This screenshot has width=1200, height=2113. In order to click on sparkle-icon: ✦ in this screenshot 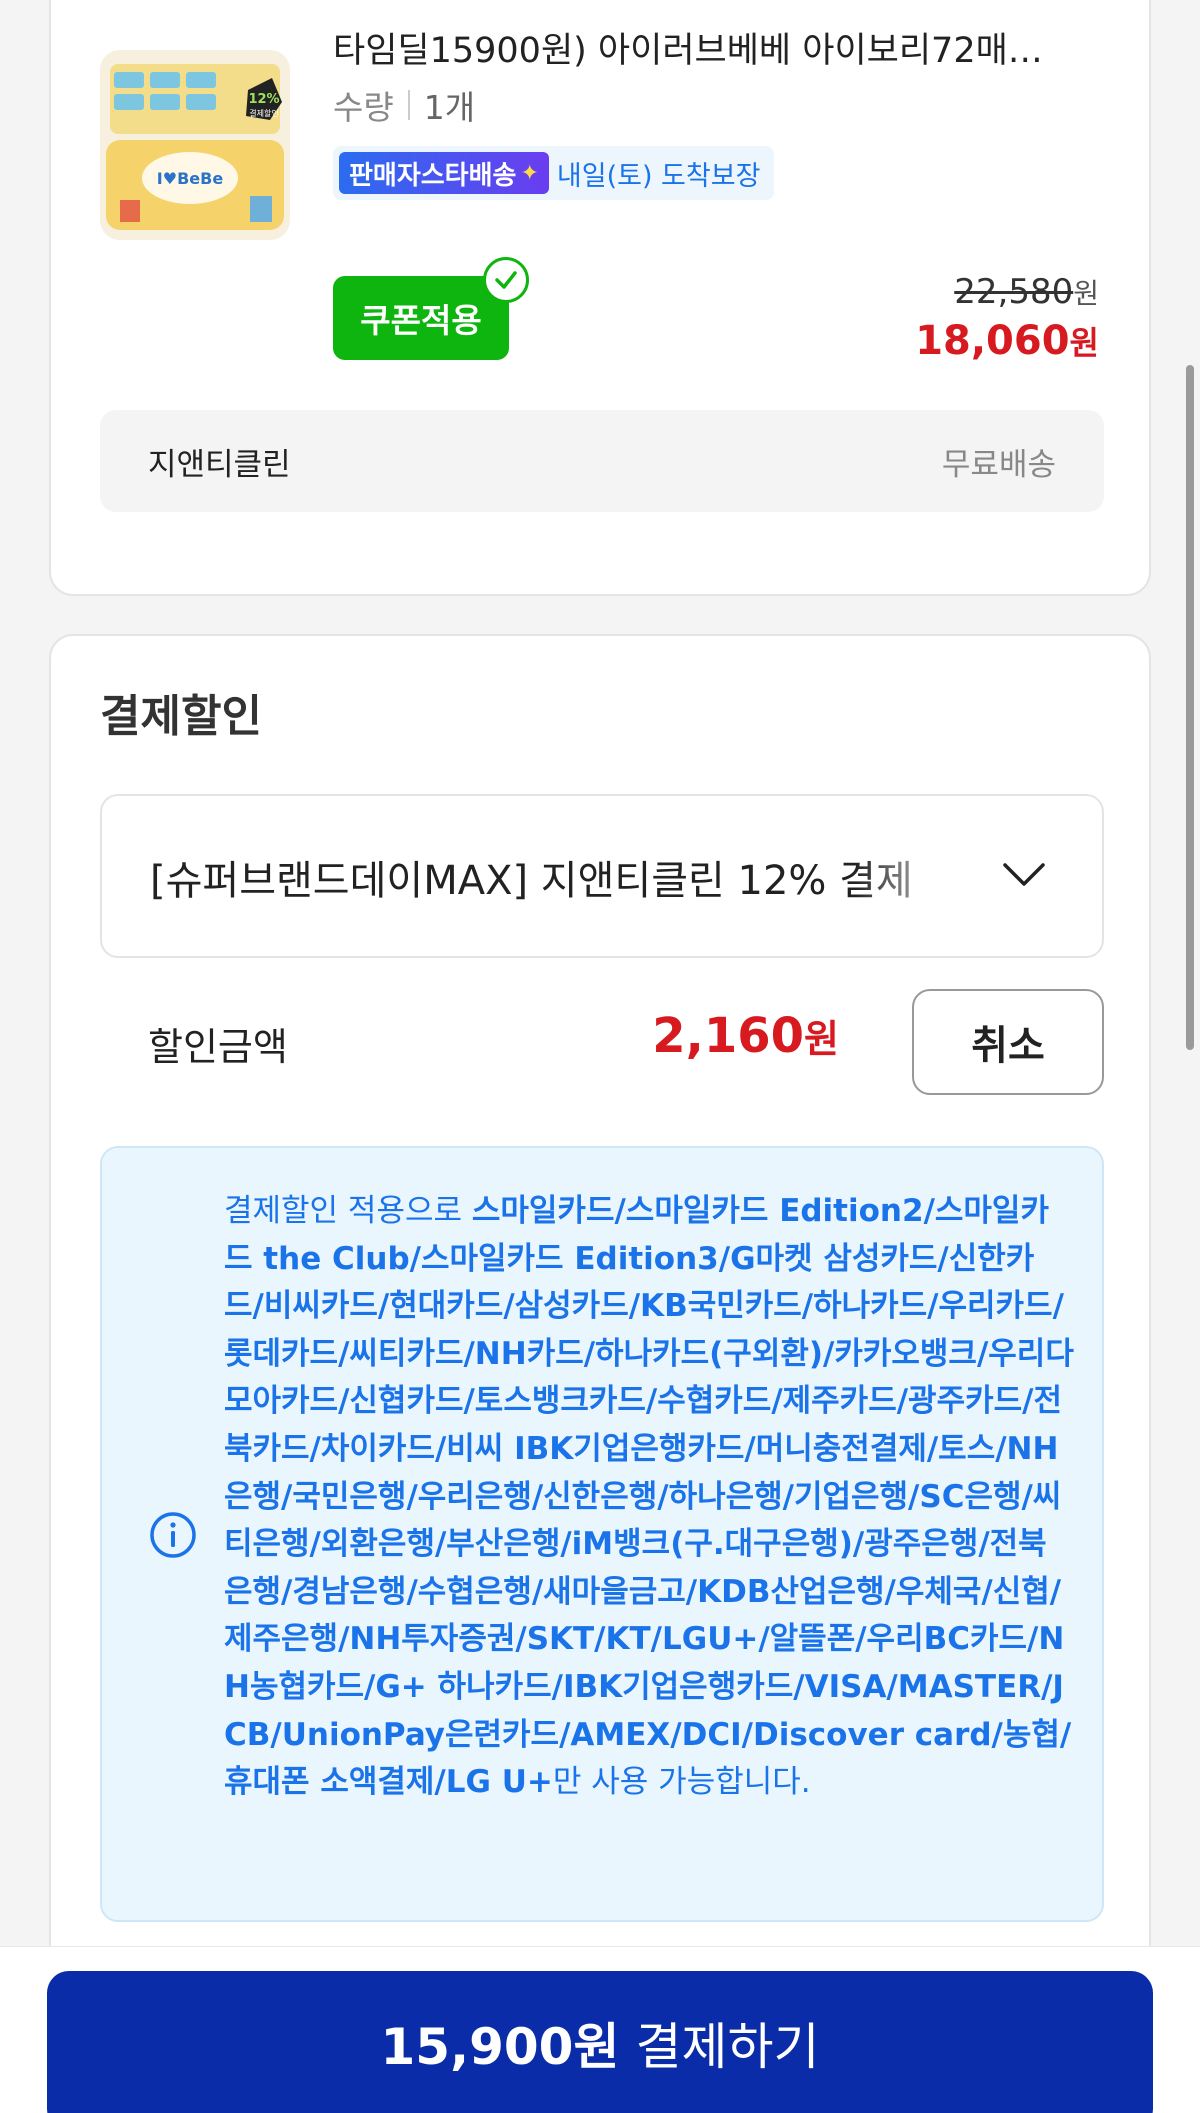, I will do `click(529, 173)`.